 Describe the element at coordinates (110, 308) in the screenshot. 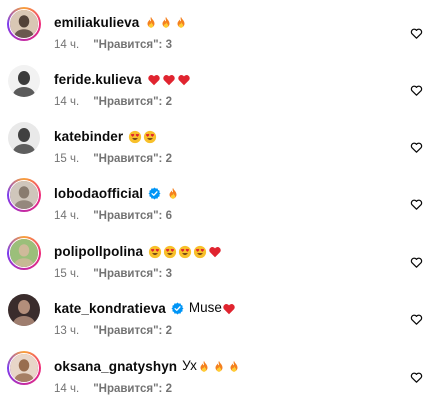

I see `username-link: kate_kondratieva` at that location.